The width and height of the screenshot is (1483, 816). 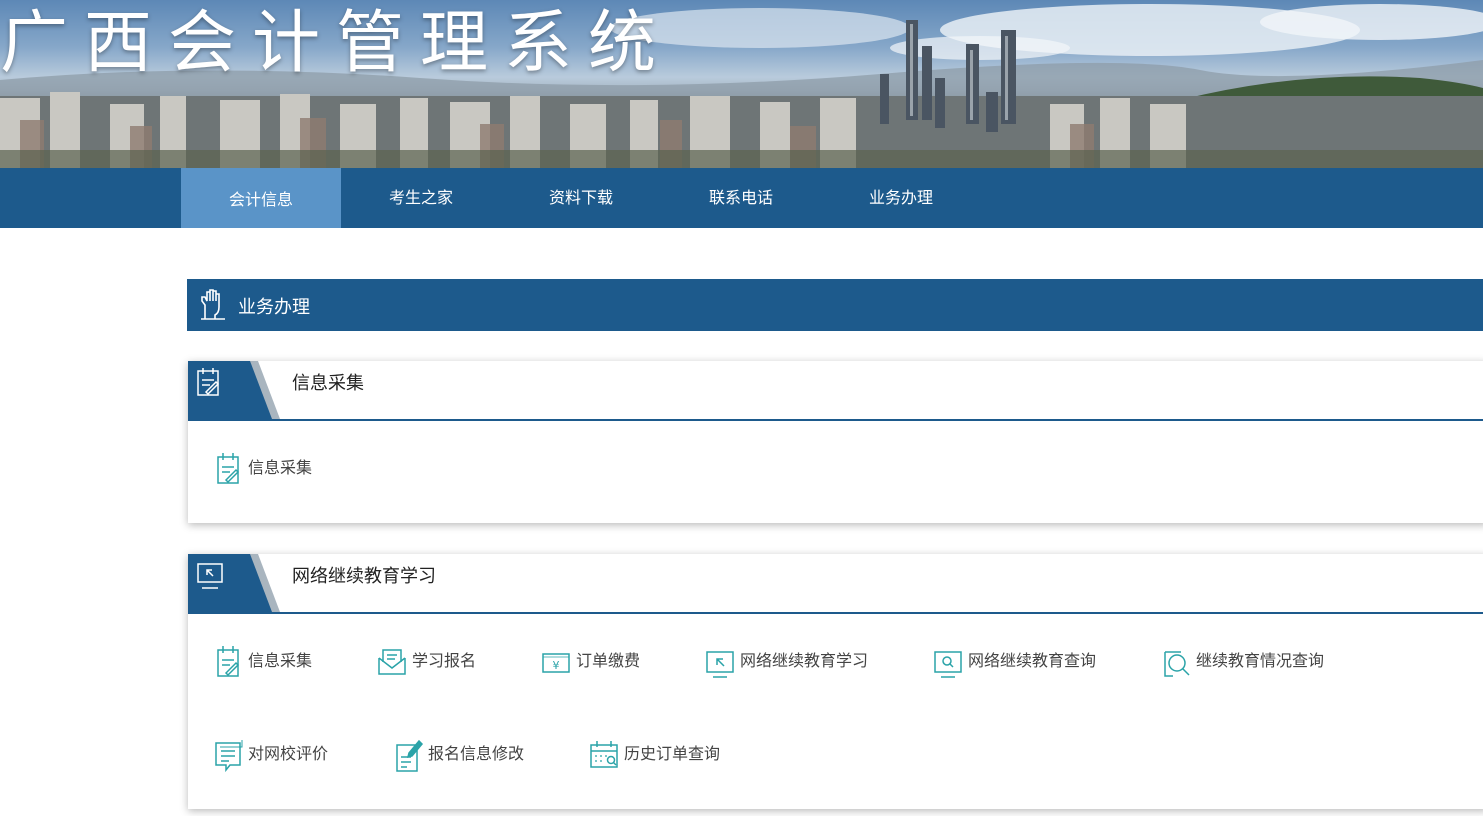 What do you see at coordinates (835, 305) in the screenshot?
I see `section-header: 业务办理` at bounding box center [835, 305].